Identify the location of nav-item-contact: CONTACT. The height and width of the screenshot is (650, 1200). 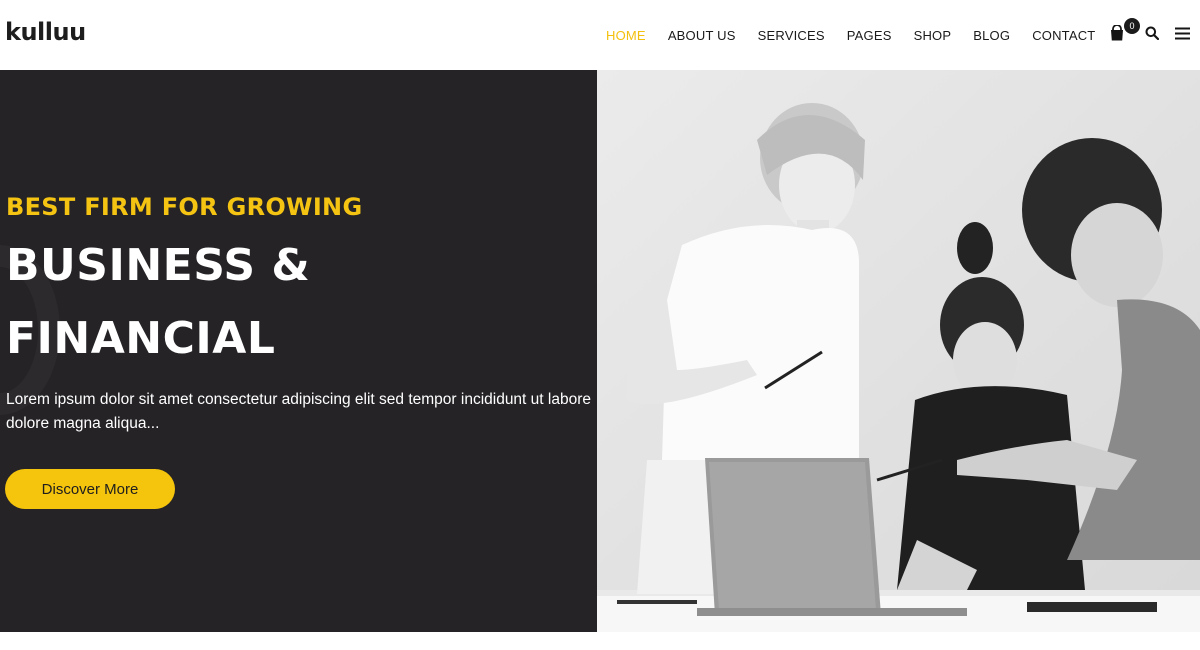
(1063, 35).